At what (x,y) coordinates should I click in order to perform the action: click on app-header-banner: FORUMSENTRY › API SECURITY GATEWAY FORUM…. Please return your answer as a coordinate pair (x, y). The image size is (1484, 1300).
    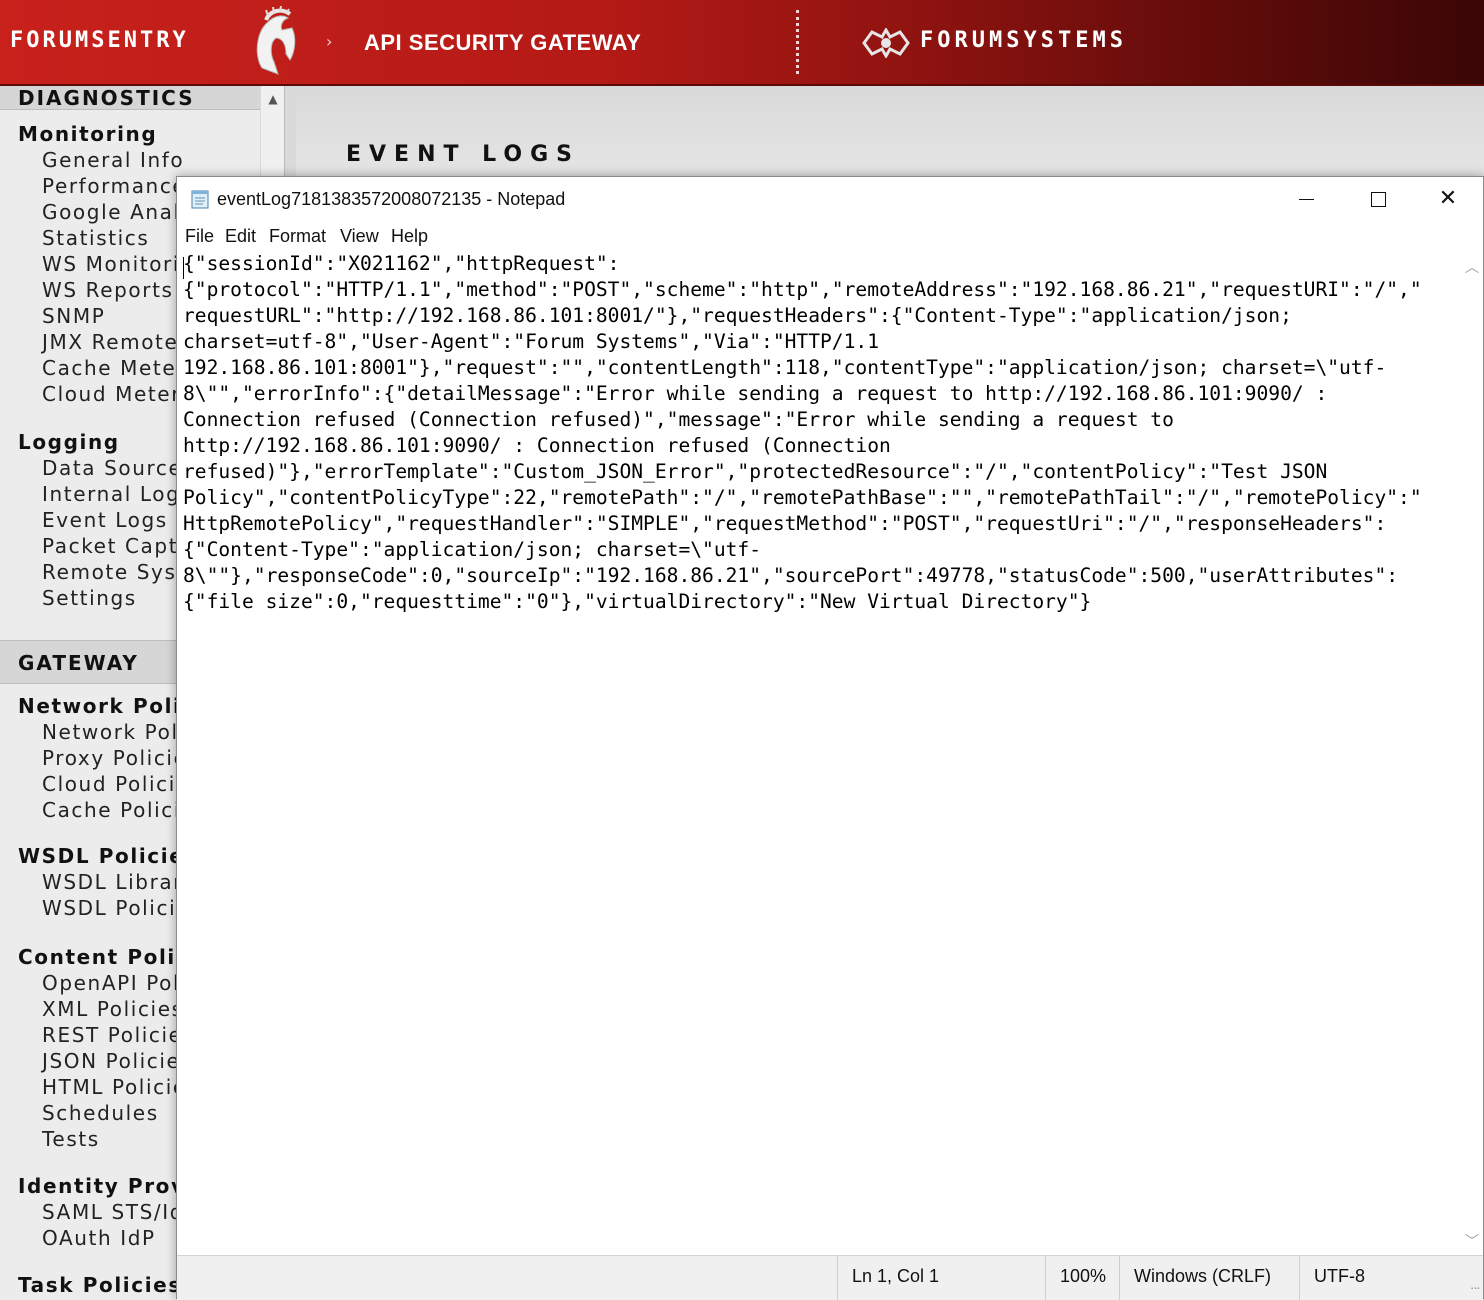
    Looking at the image, I should click on (742, 43).